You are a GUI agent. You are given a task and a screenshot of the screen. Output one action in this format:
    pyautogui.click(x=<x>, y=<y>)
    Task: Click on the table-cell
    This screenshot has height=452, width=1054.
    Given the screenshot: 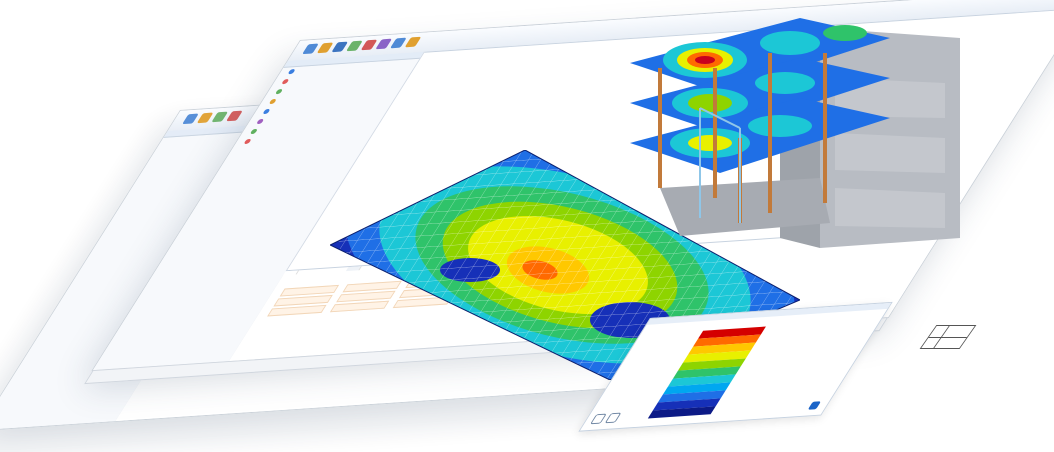 What is the action you would take?
    pyautogui.click(x=297, y=310)
    